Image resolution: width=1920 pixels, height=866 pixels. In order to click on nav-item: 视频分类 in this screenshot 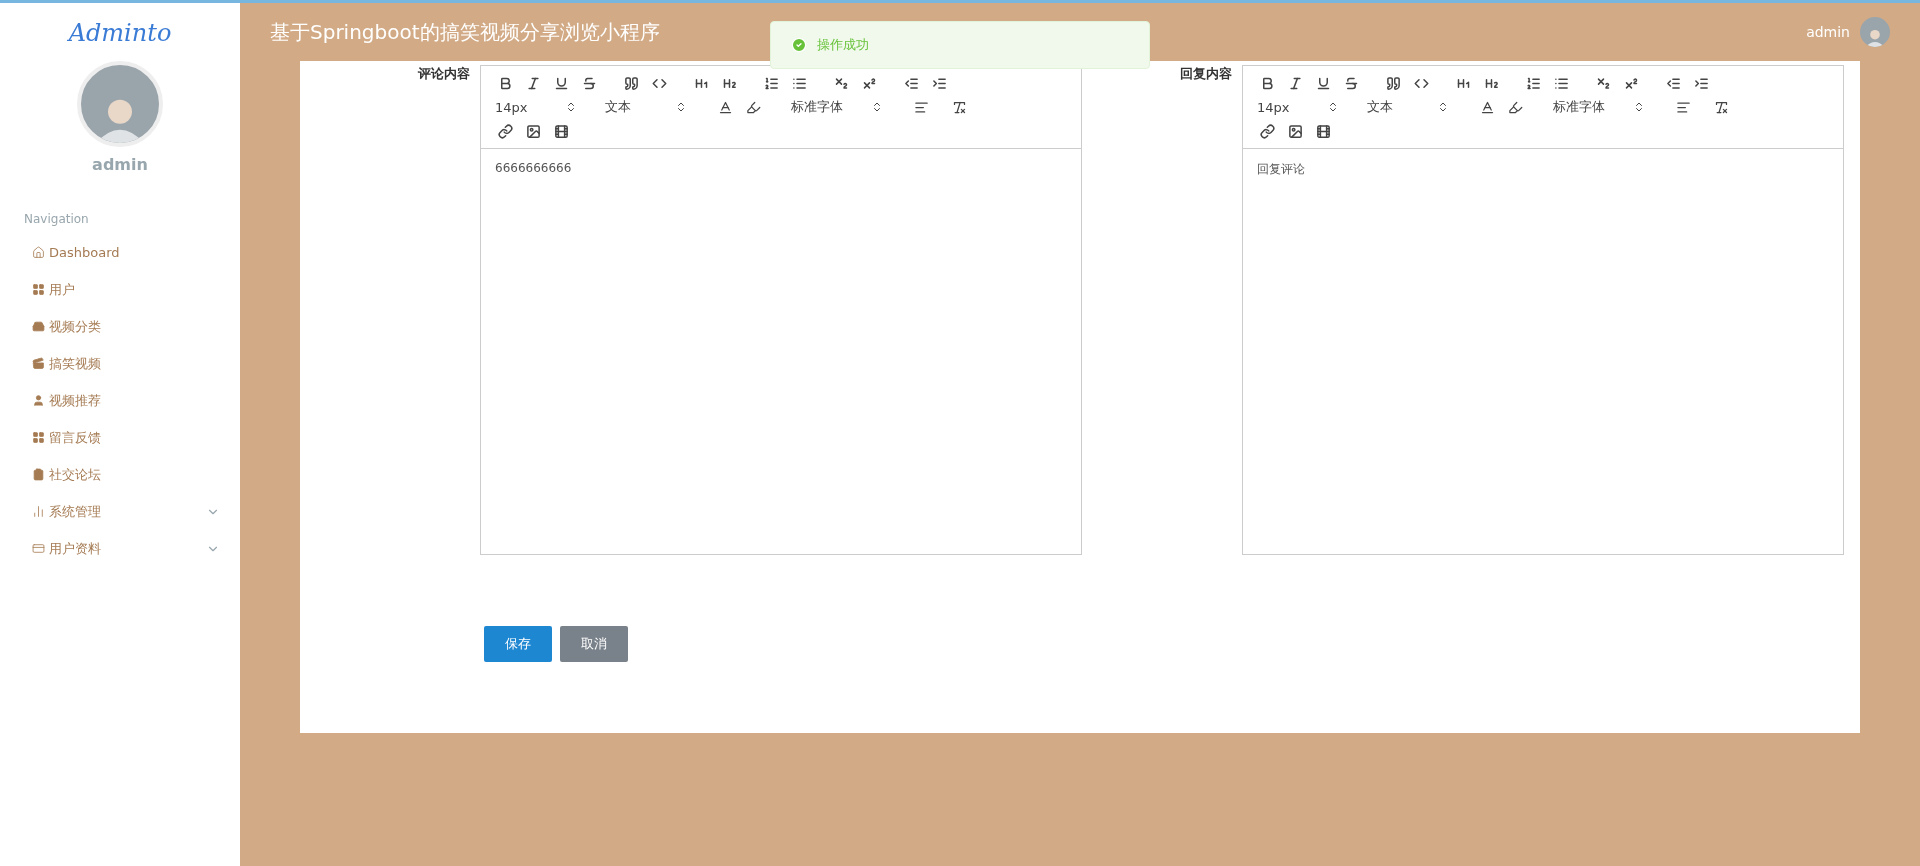, I will do `click(120, 326)`.